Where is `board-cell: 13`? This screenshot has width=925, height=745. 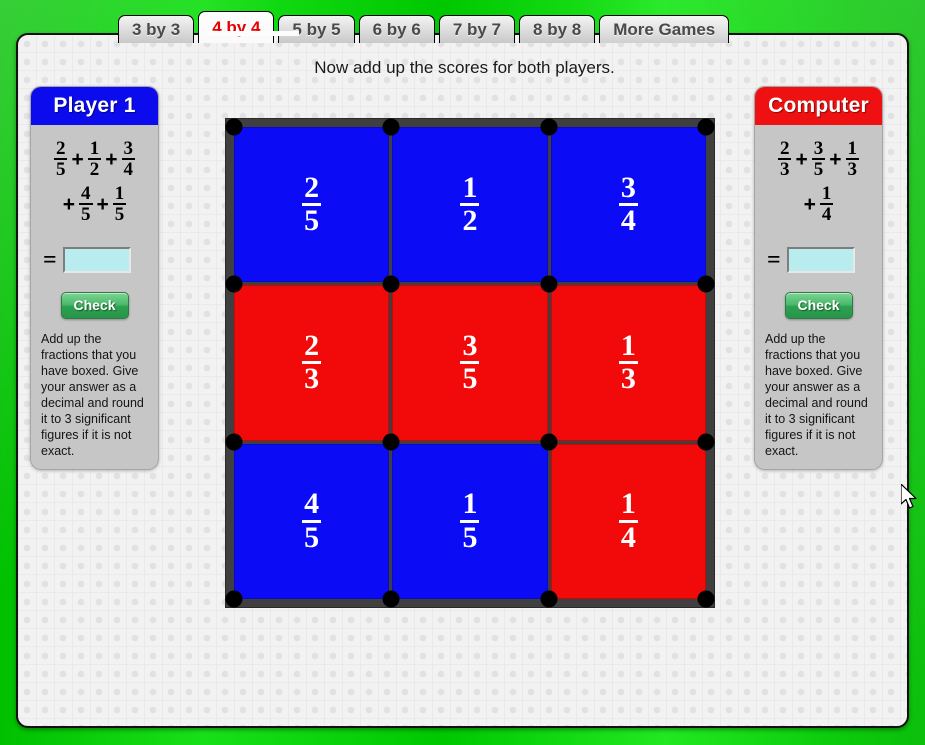
board-cell: 13 is located at coordinates (628, 363).